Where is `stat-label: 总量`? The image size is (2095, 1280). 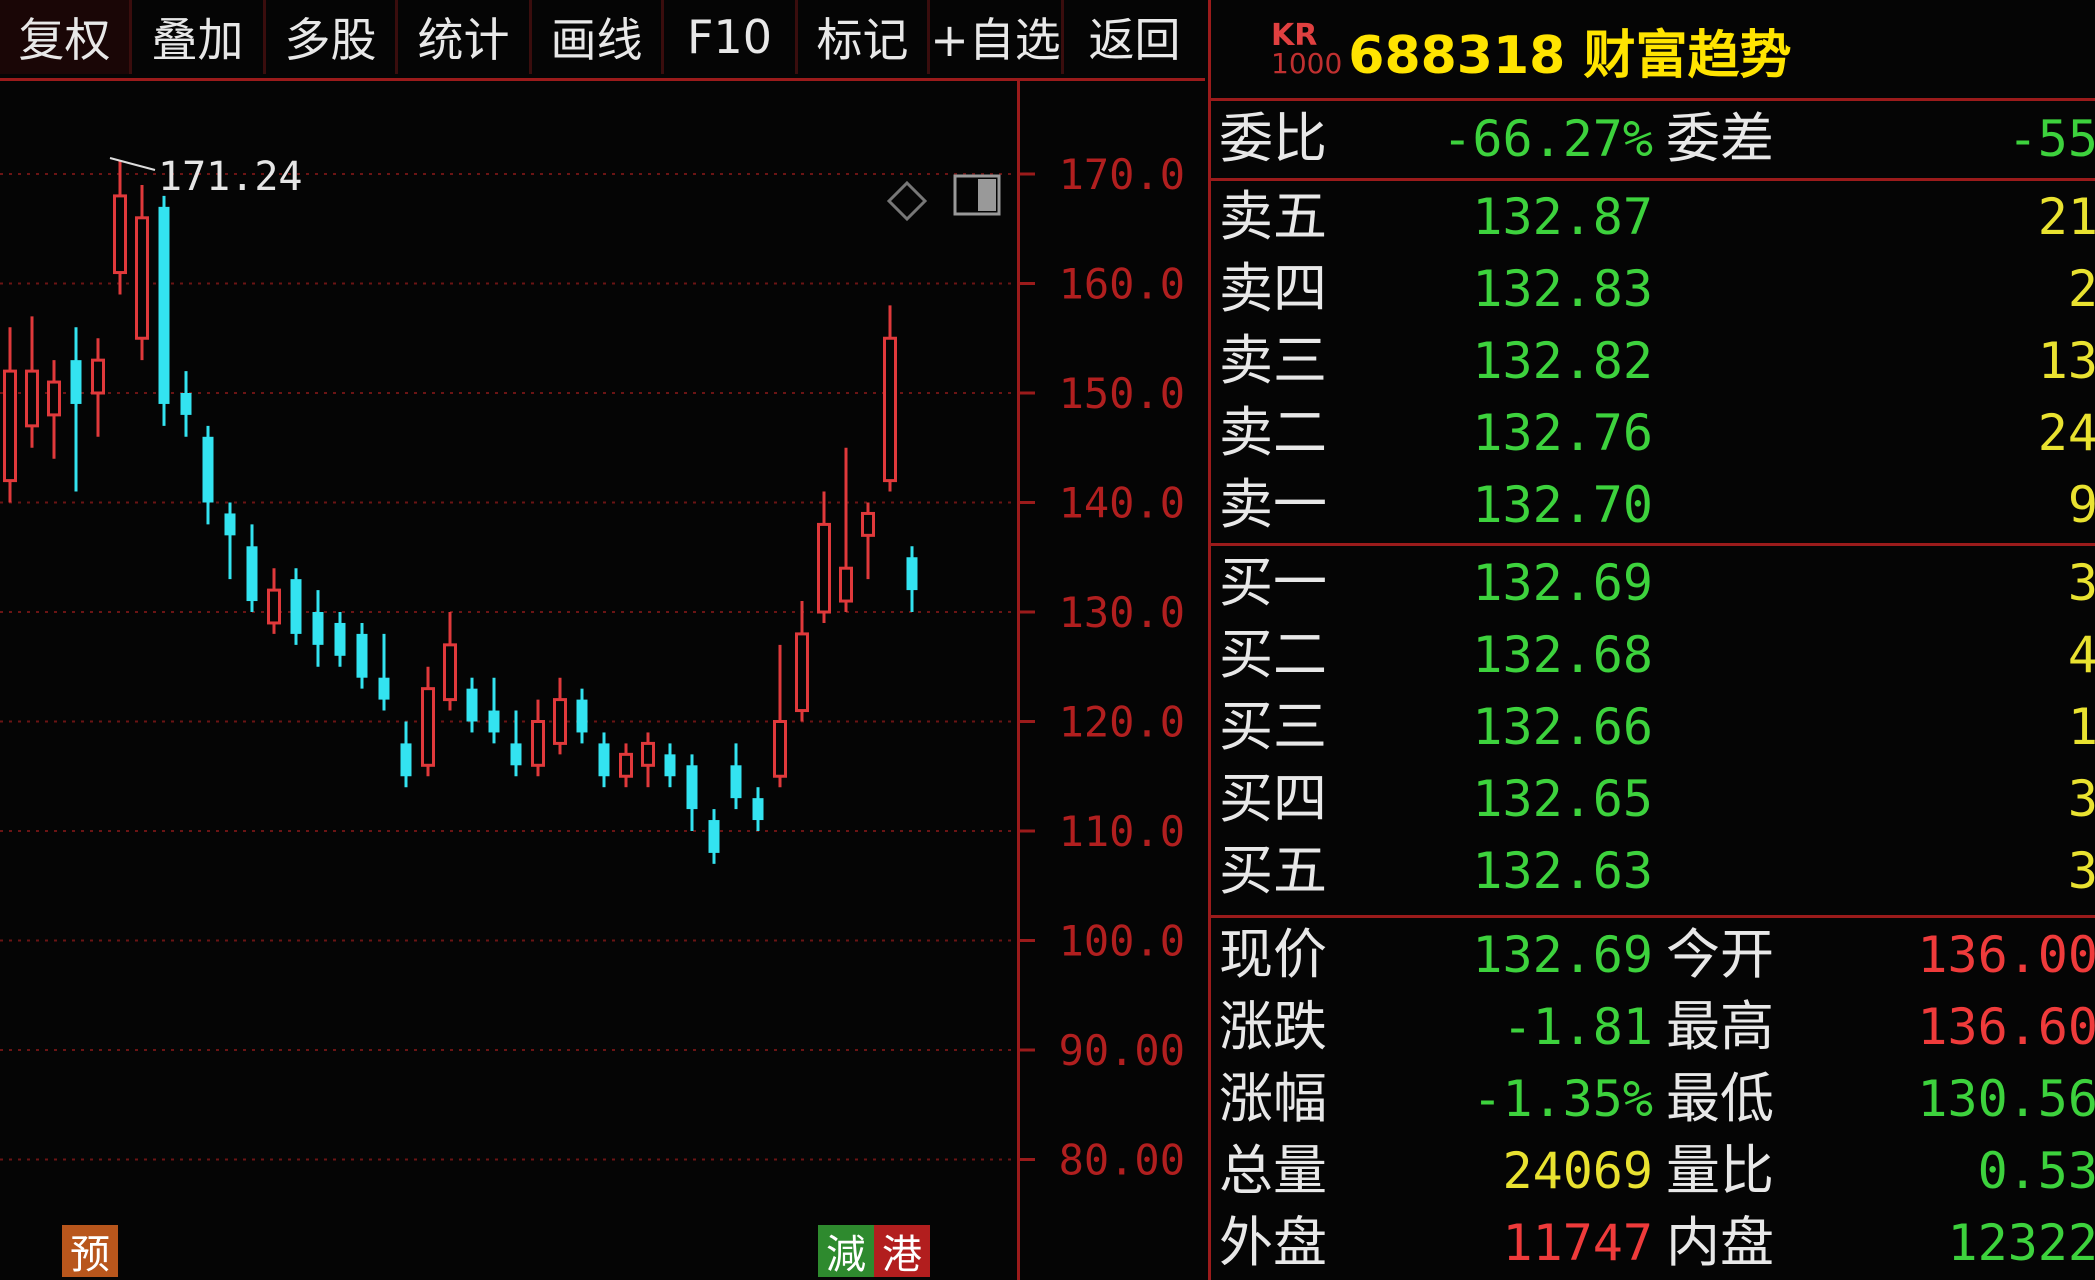 stat-label: 总量 is located at coordinates (1273, 1170).